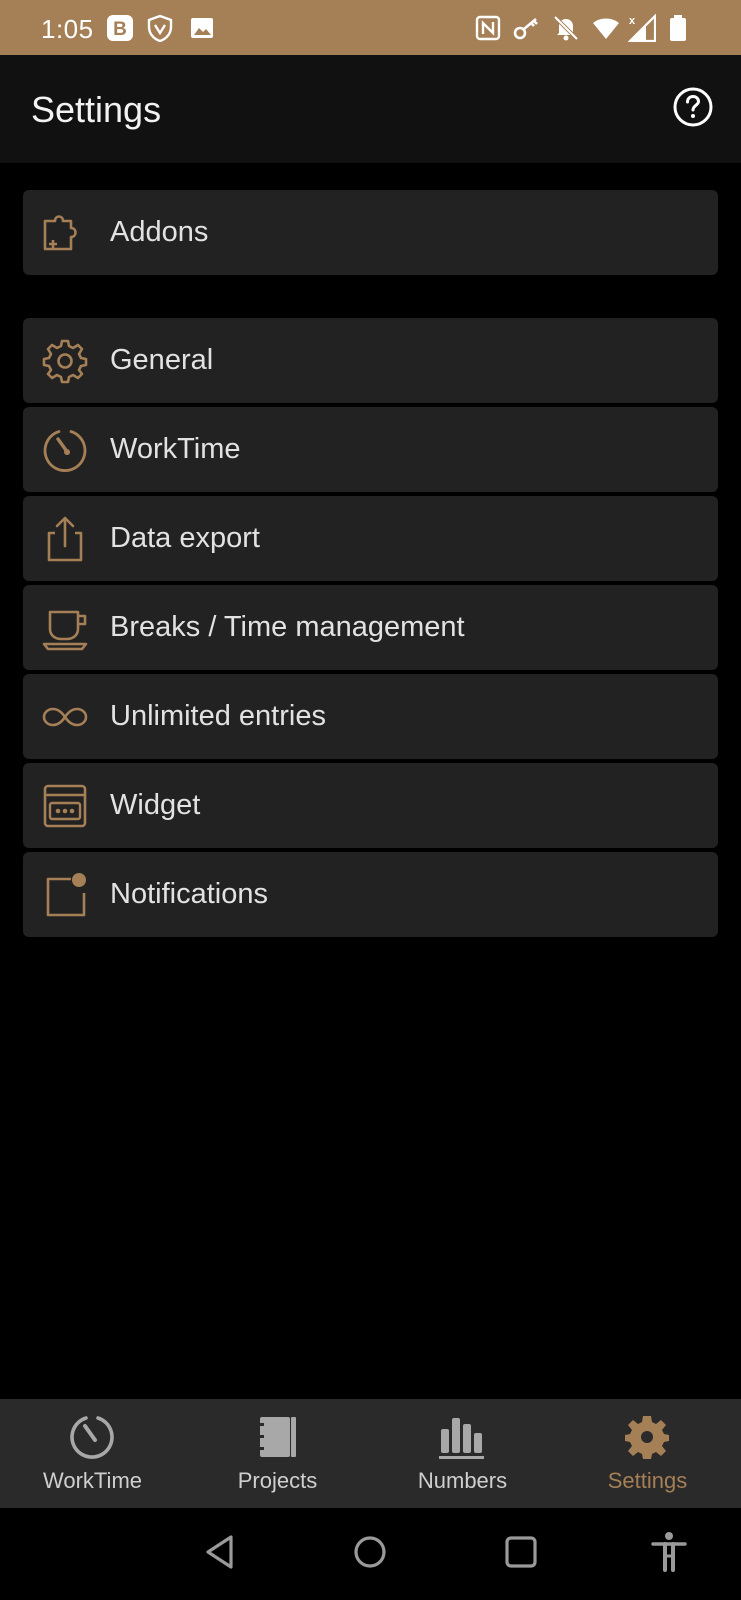  What do you see at coordinates (370, 716) in the screenshot?
I see `settings-item-unlimited-entries: Unlimited entries` at bounding box center [370, 716].